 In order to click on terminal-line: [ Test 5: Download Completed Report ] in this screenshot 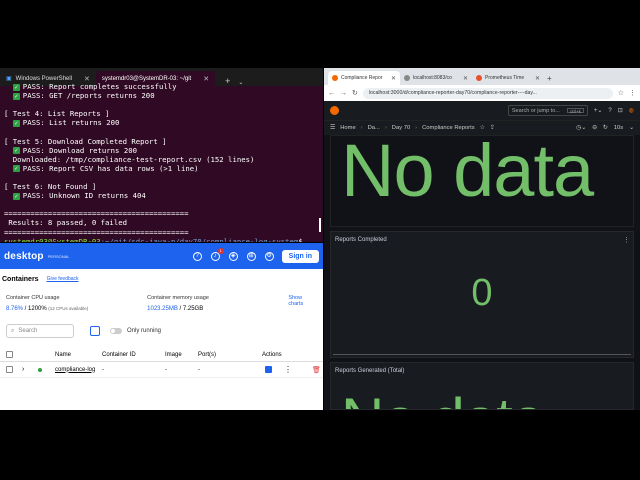, I will do `click(161, 141)`.